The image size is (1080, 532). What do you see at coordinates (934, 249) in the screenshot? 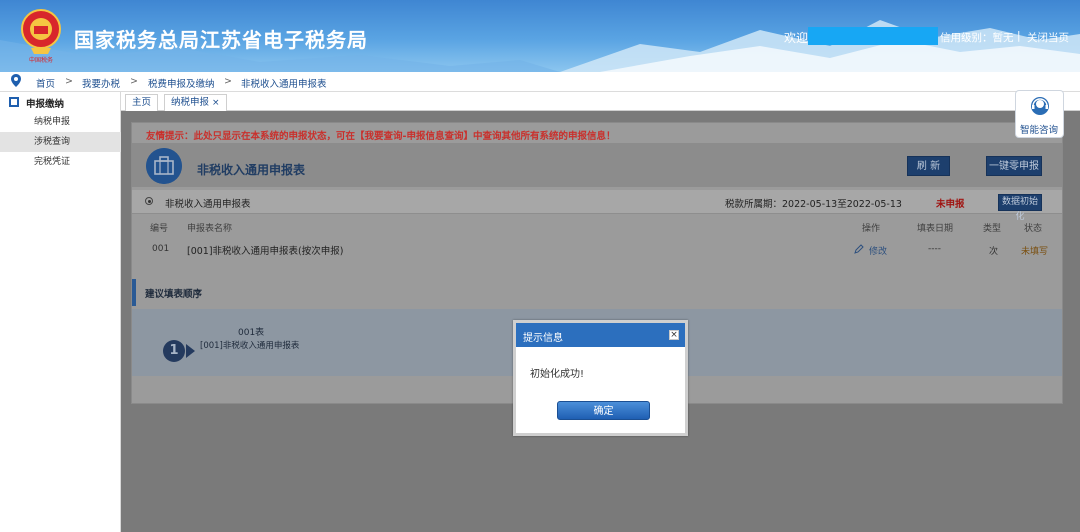
I see `row-fill-date: ----` at bounding box center [934, 249].